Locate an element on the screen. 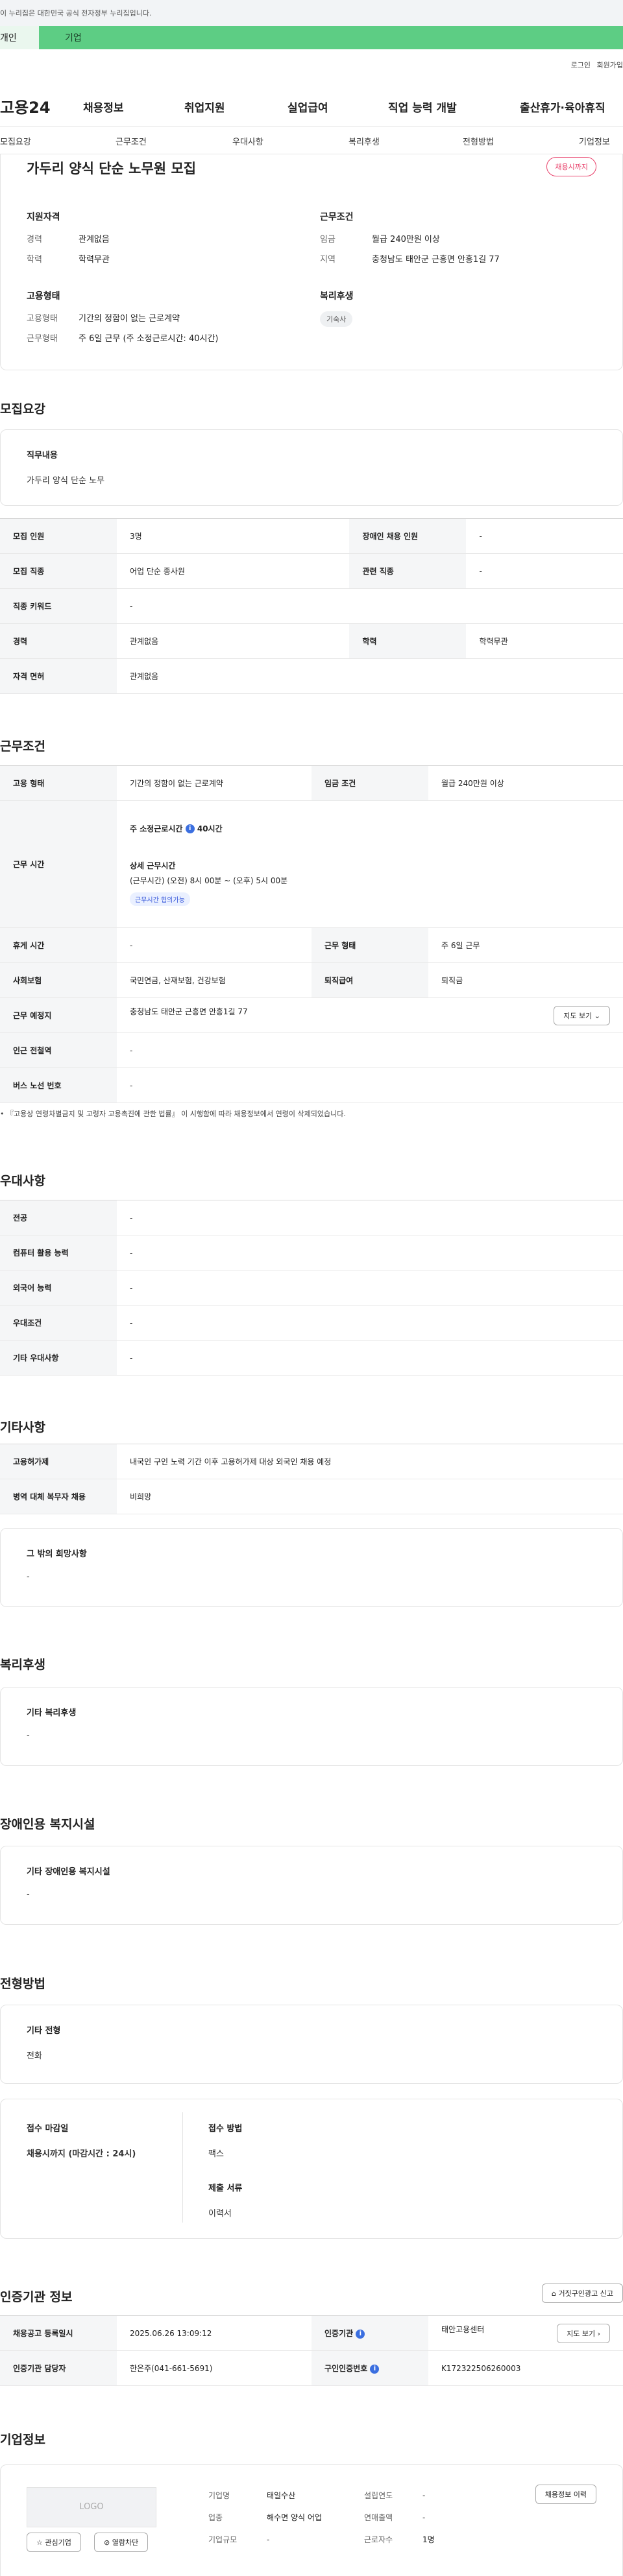 The image size is (623, 2576). table-row: 전공 - is located at coordinates (311, 1217).